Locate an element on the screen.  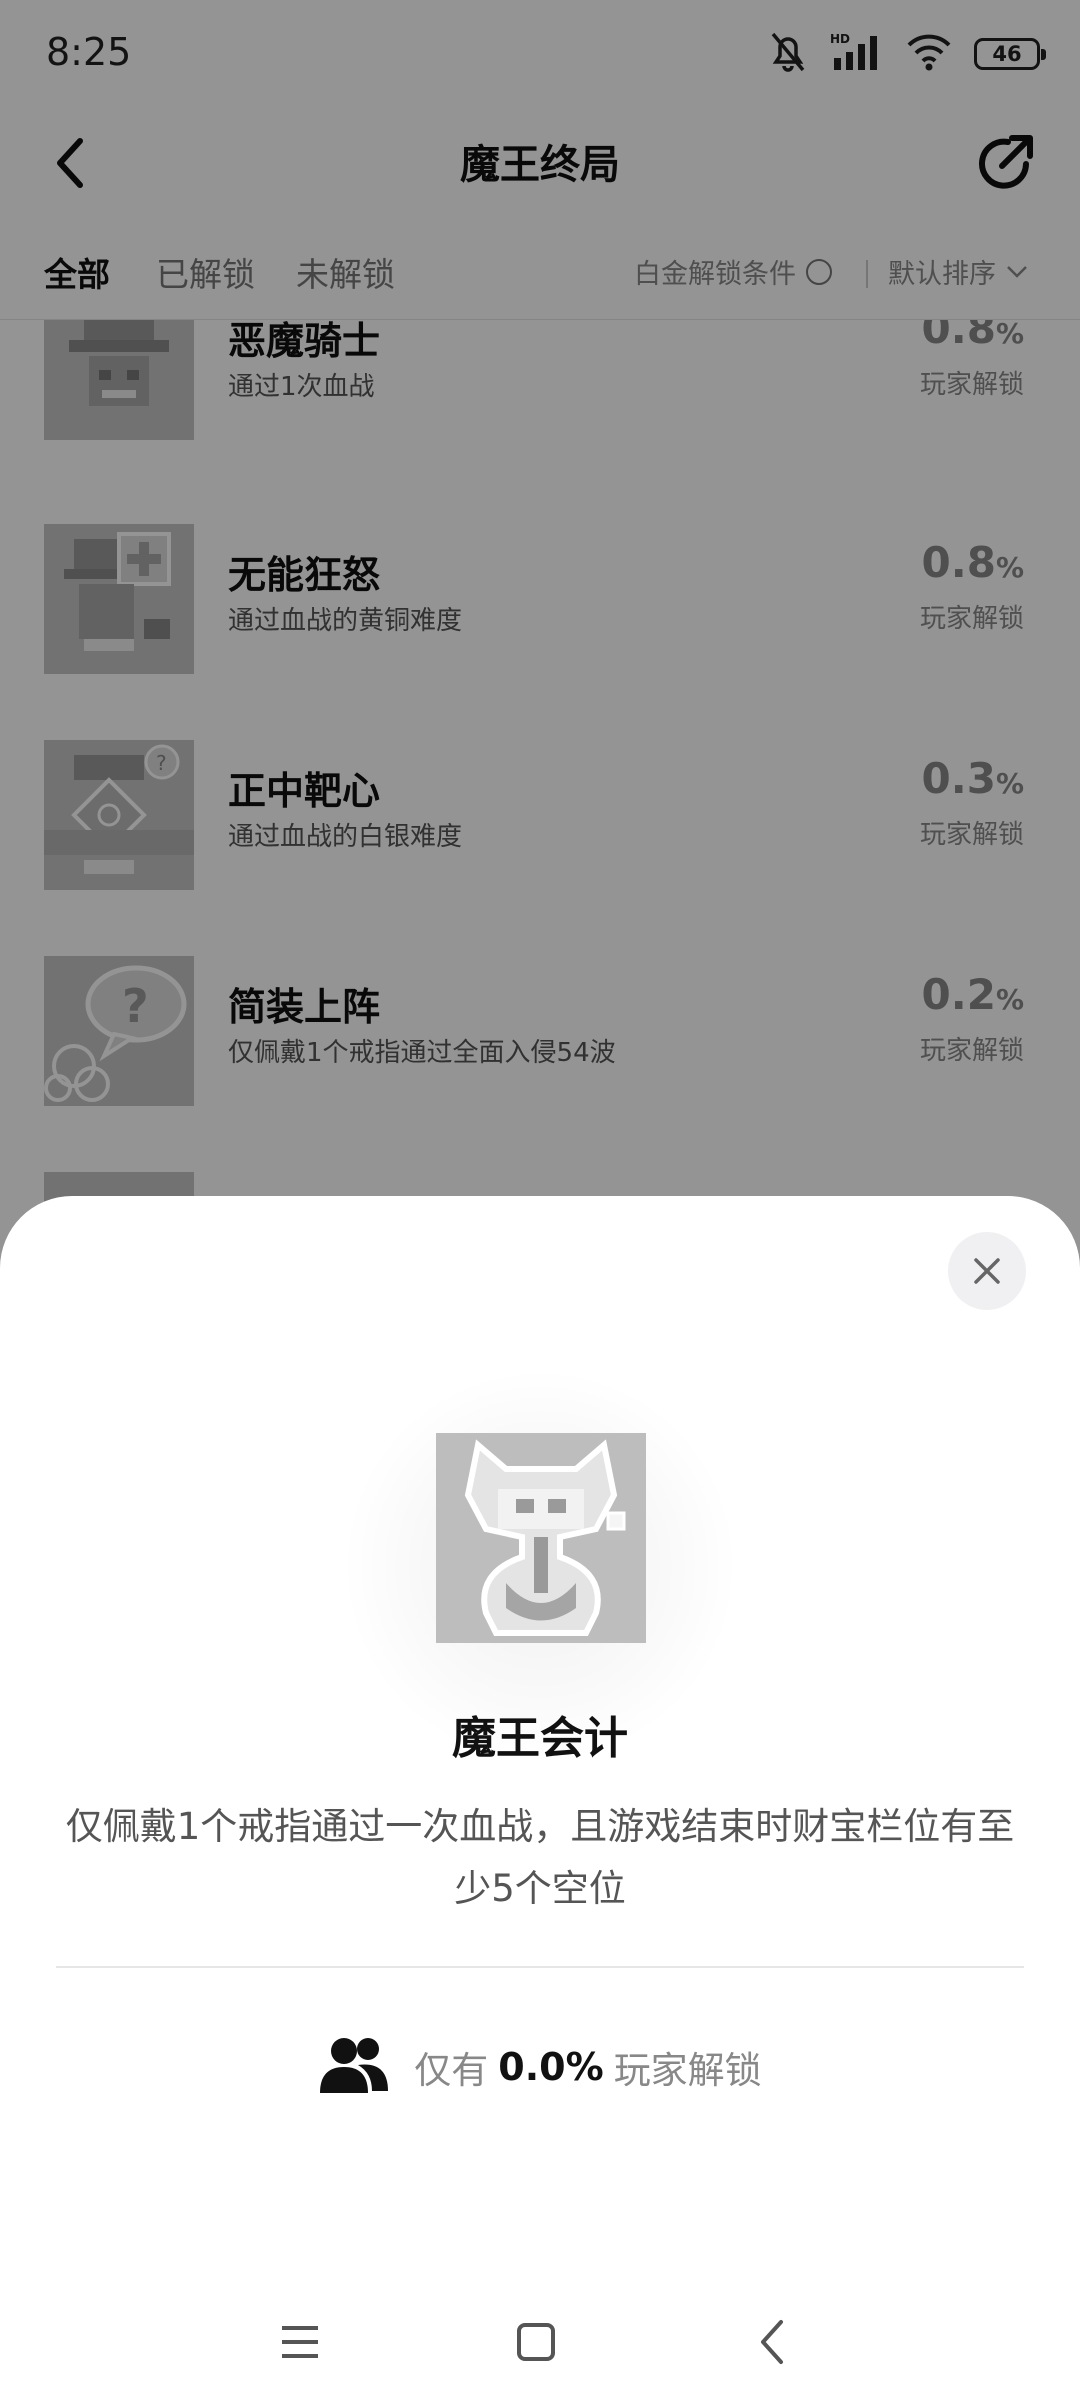
stat-value: 0.0% is located at coordinates (551, 2067).